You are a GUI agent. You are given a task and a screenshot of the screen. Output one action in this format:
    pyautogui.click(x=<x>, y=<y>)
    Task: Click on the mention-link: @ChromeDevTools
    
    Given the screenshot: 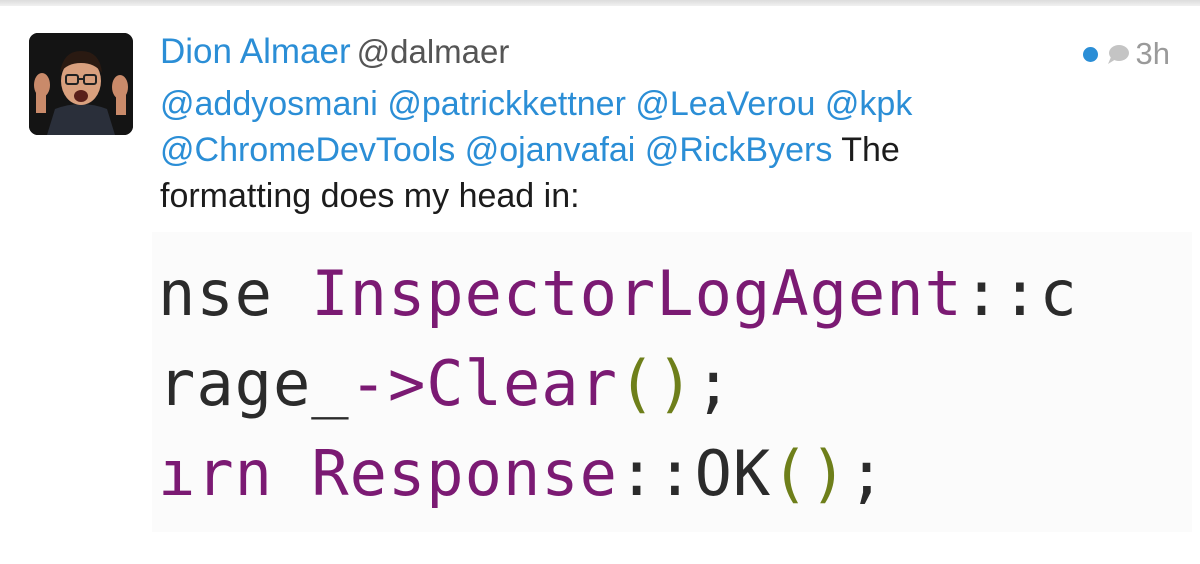 What is the action you would take?
    pyautogui.click(x=307, y=150)
    